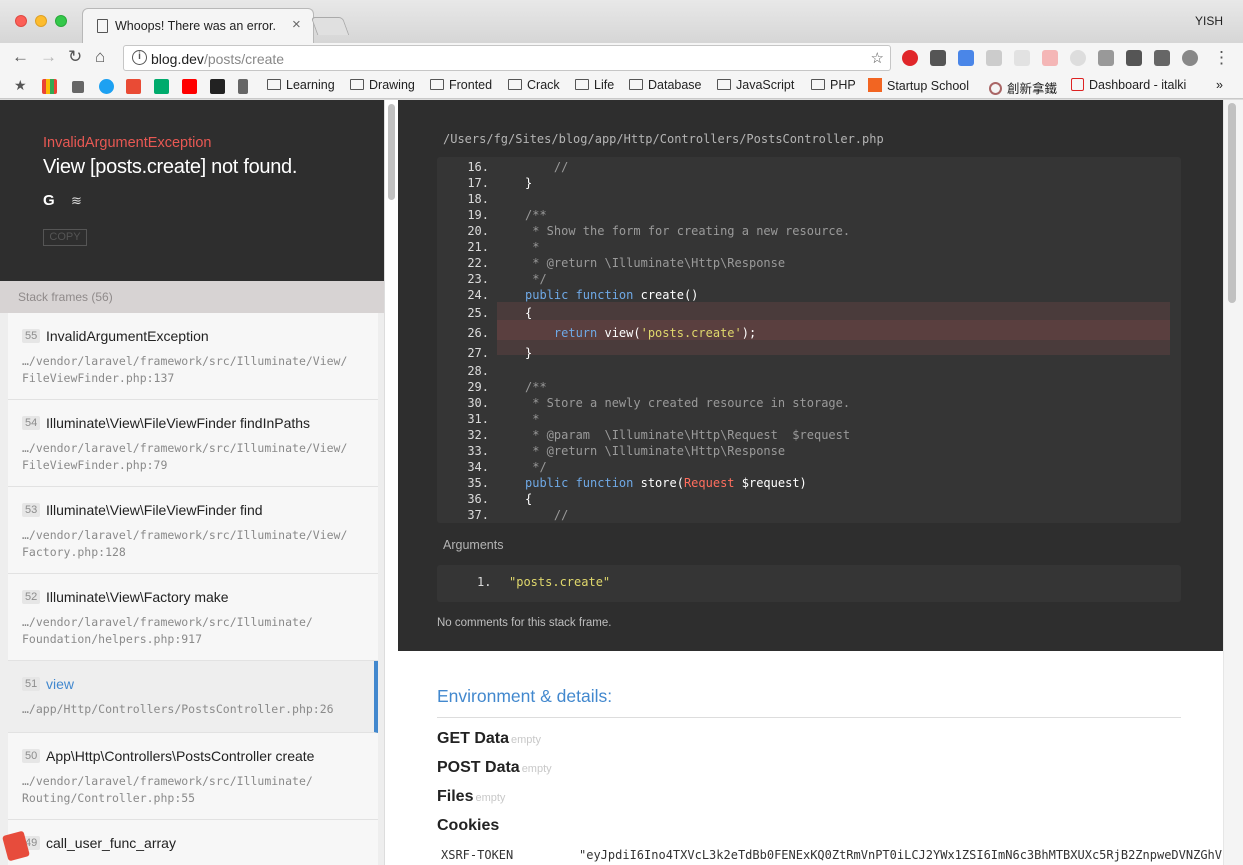 The image size is (1243, 865). Describe the element at coordinates (529, 313) in the screenshot. I see `line-source: {` at that location.